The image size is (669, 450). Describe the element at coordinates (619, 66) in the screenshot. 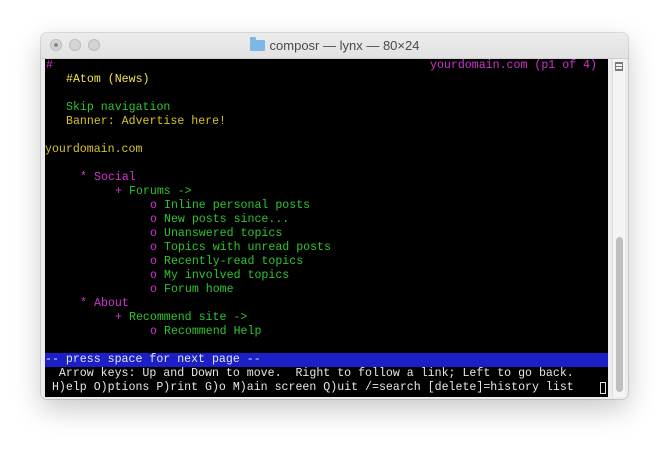

I see `scrollbar-menu-icon` at that location.